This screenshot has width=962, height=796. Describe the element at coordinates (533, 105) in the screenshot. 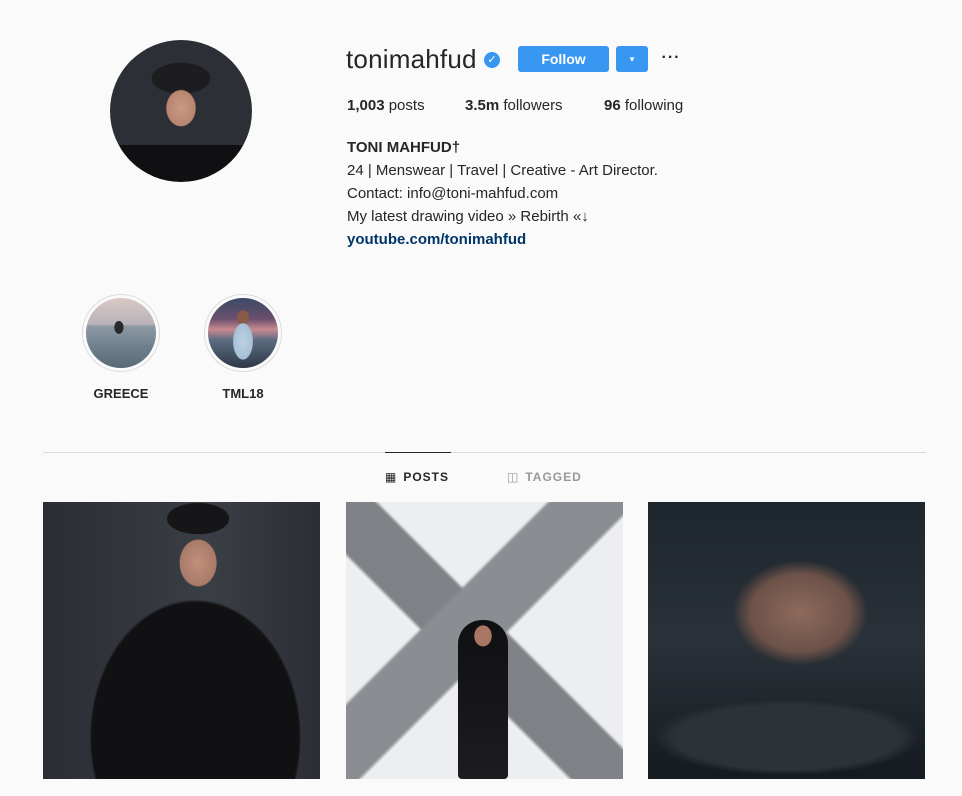

I see `followers-count-label: followers` at that location.